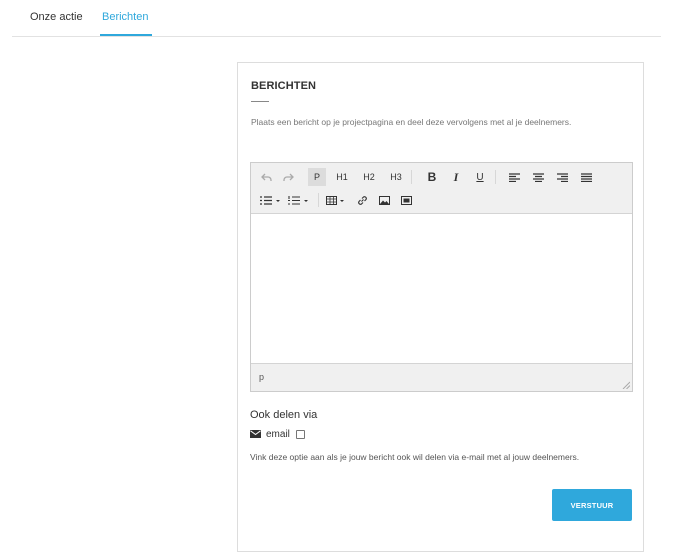 The height and width of the screenshot is (552, 673). I want to click on tab-bar: Onze actie Berichten, so click(336, 18).